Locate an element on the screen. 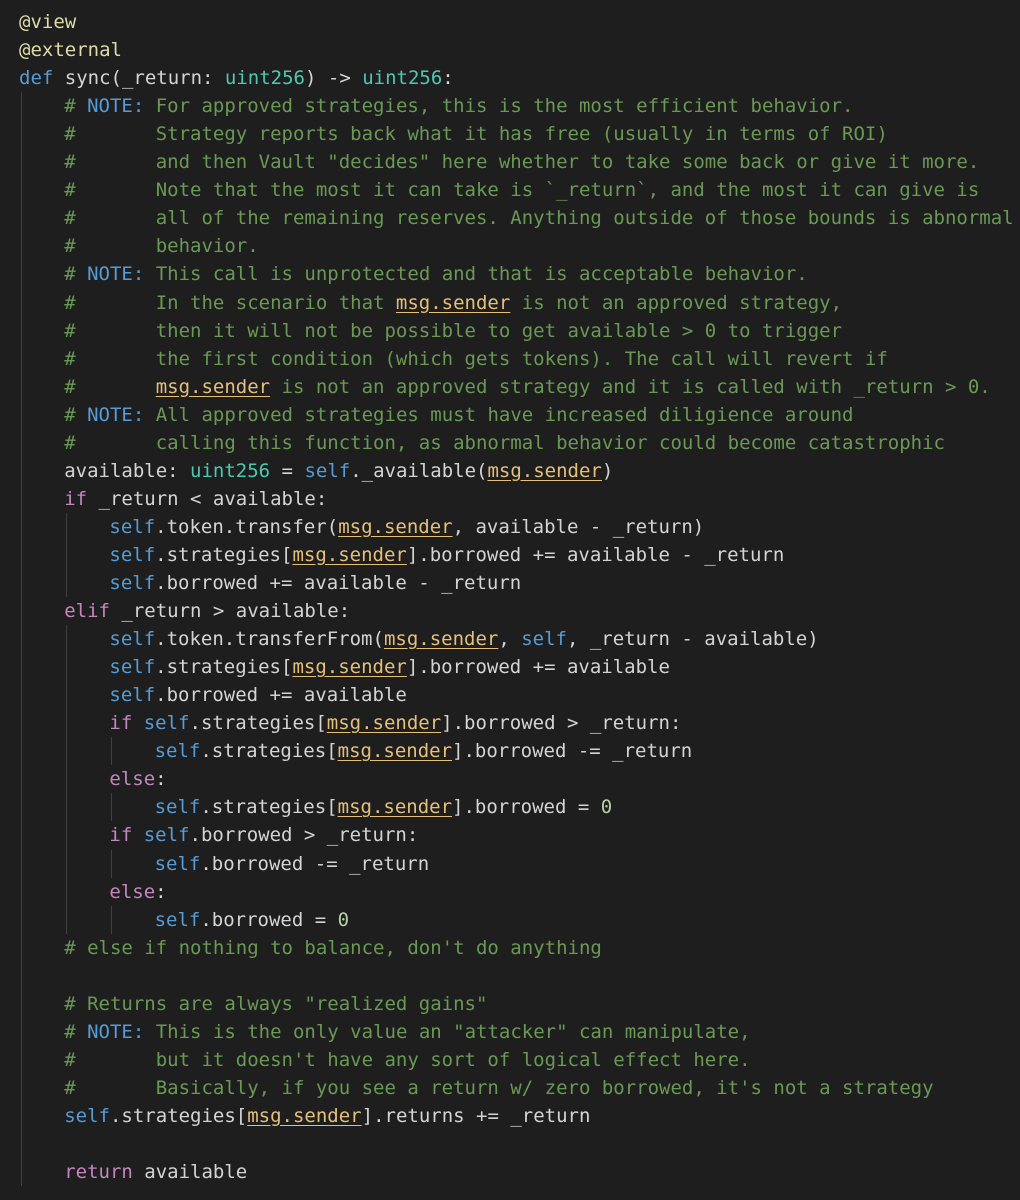 This screenshot has width=1020, height=1200. code-line: self.borrowed += available - _return is located at coordinates (315, 583).